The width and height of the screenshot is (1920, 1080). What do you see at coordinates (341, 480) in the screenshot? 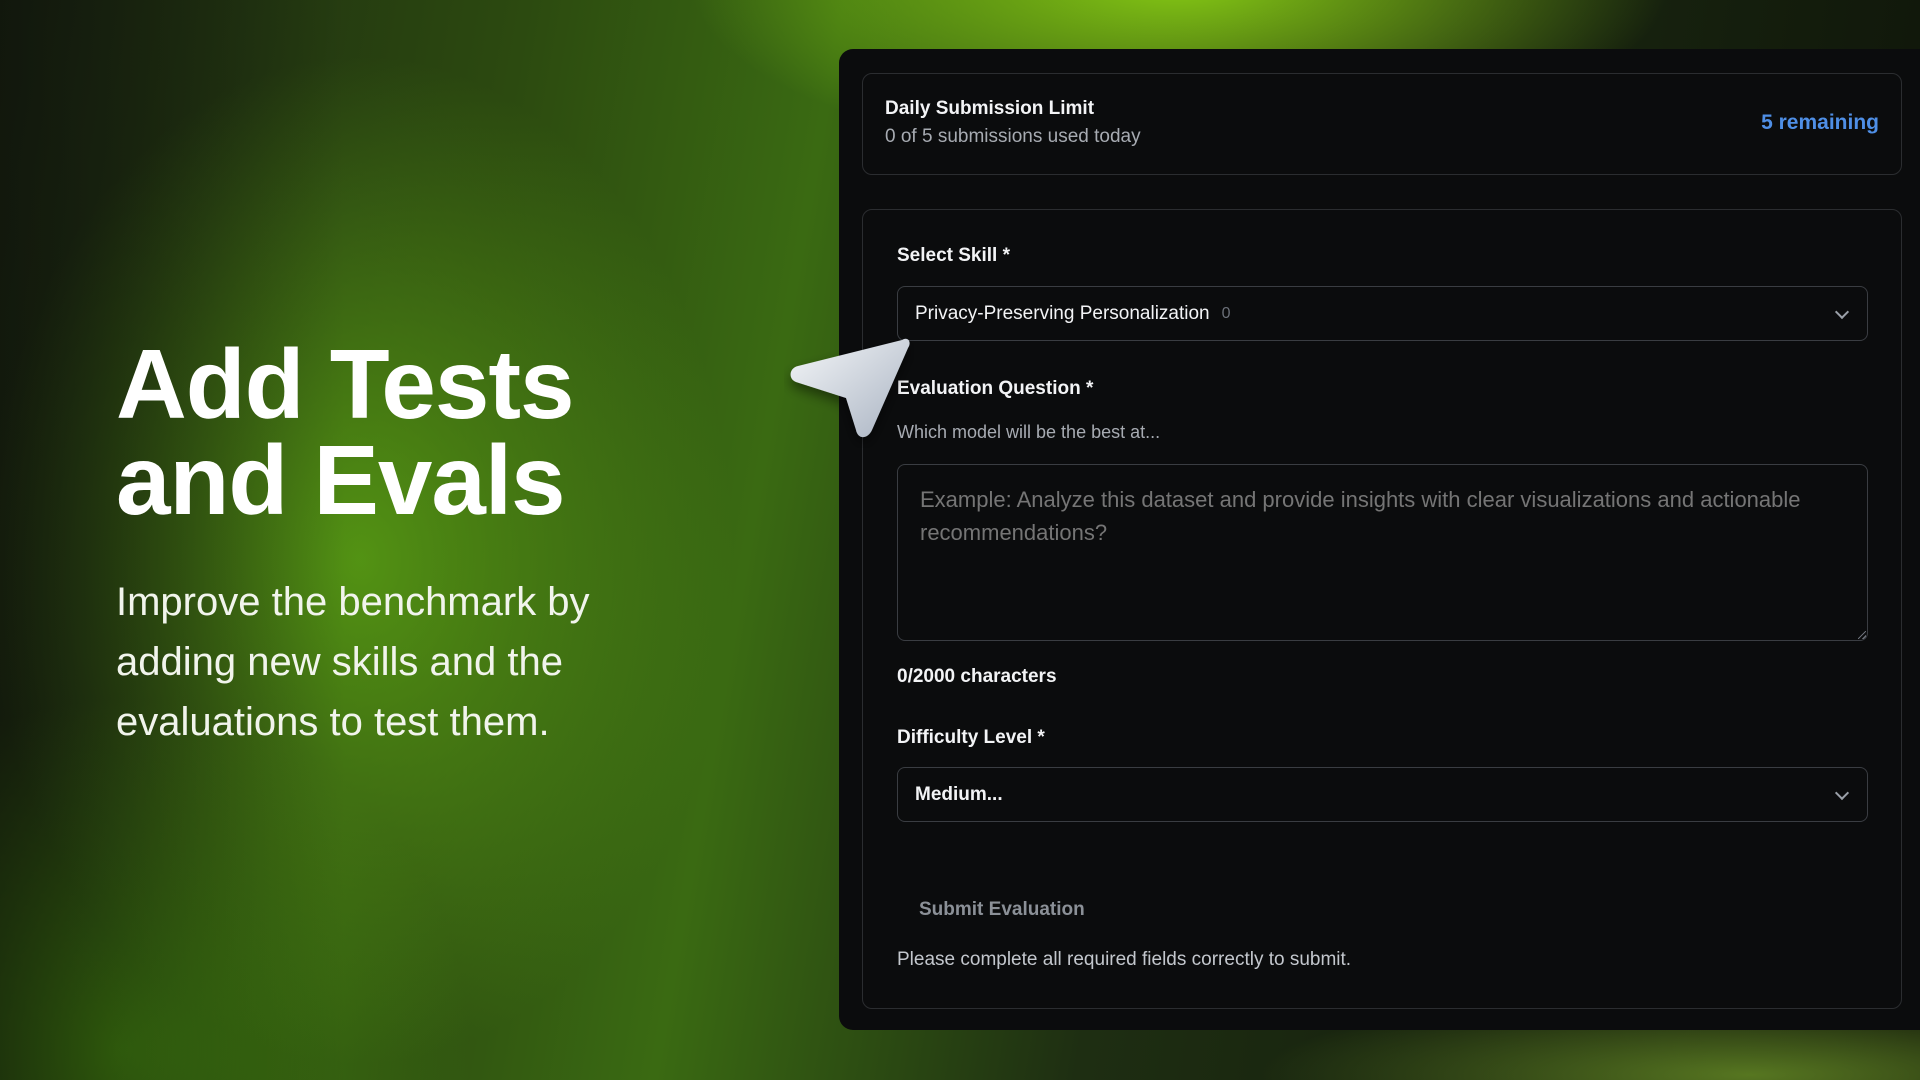
I see `hero-title-line: and Evals` at bounding box center [341, 480].